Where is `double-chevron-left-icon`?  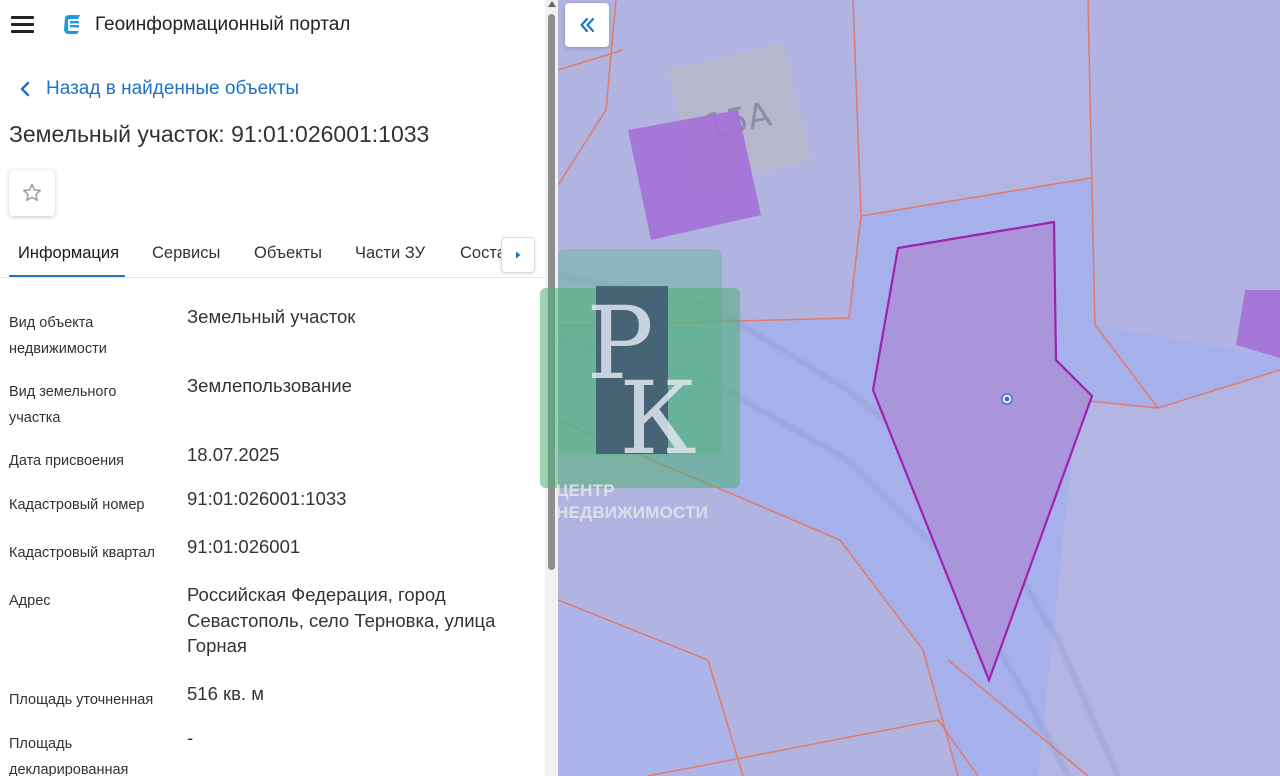
double-chevron-left-icon is located at coordinates (587, 25).